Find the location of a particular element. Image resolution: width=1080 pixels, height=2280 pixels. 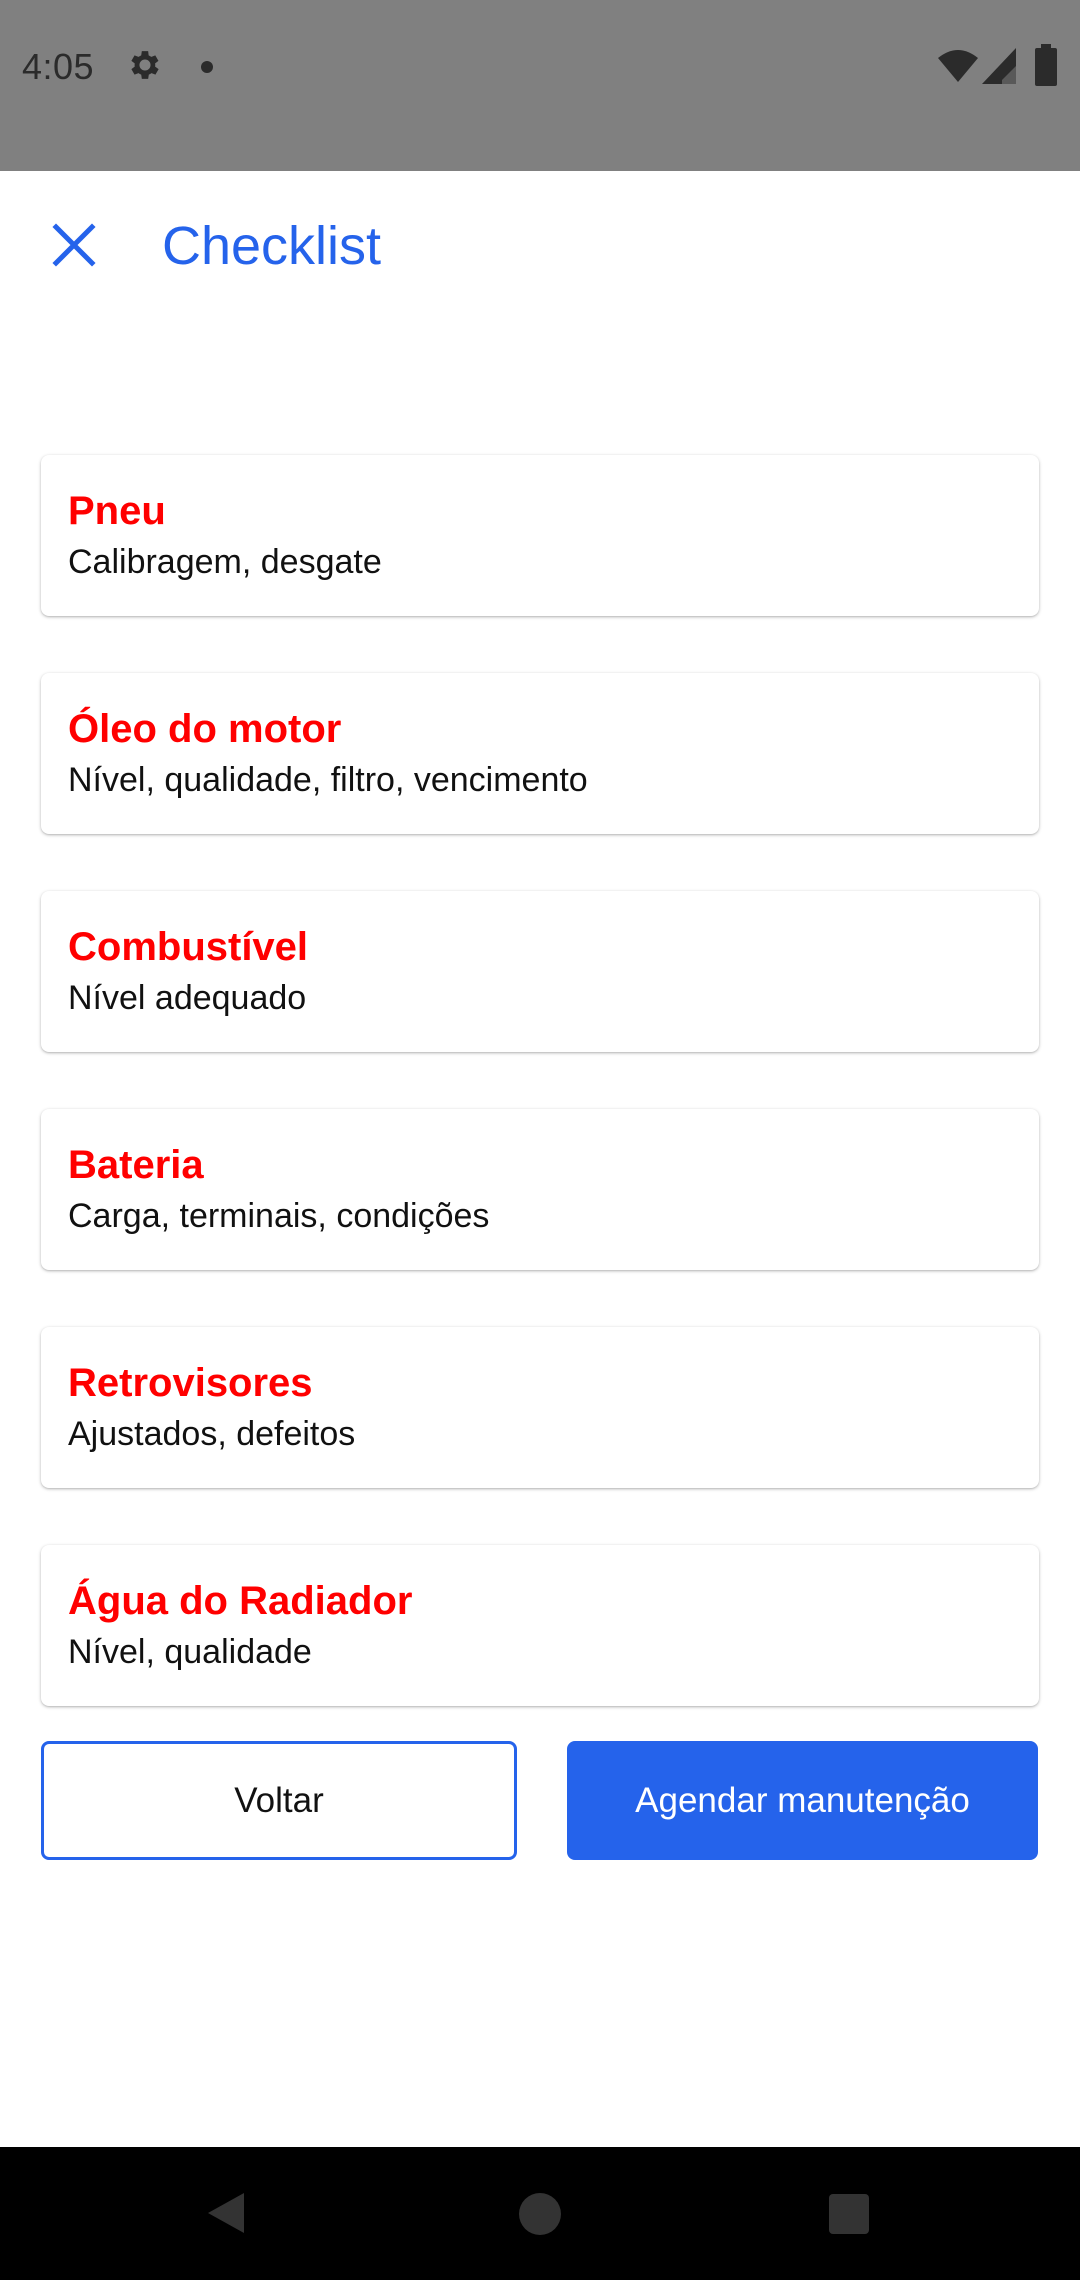

checklist-item-combustivel: Combustível Nível adequado is located at coordinates (540, 971).